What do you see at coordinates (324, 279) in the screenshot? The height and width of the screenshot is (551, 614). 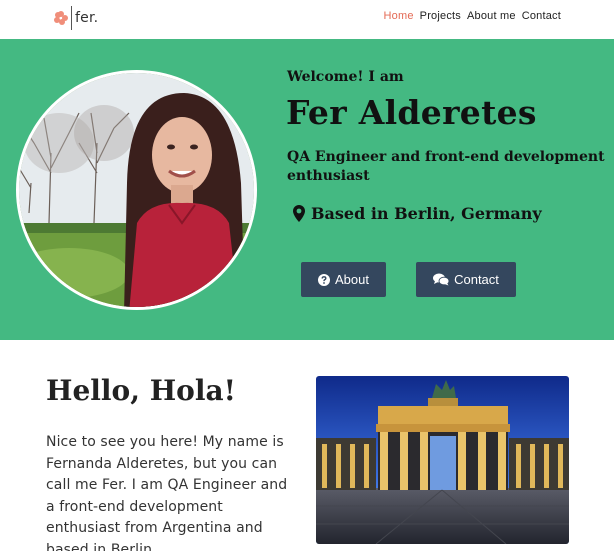 I see `question-circle-icon` at bounding box center [324, 279].